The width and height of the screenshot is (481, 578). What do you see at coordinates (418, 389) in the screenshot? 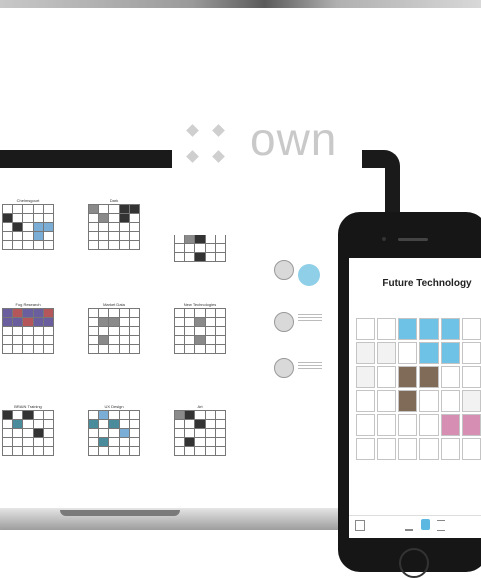
I see `phone-board-grid` at bounding box center [418, 389].